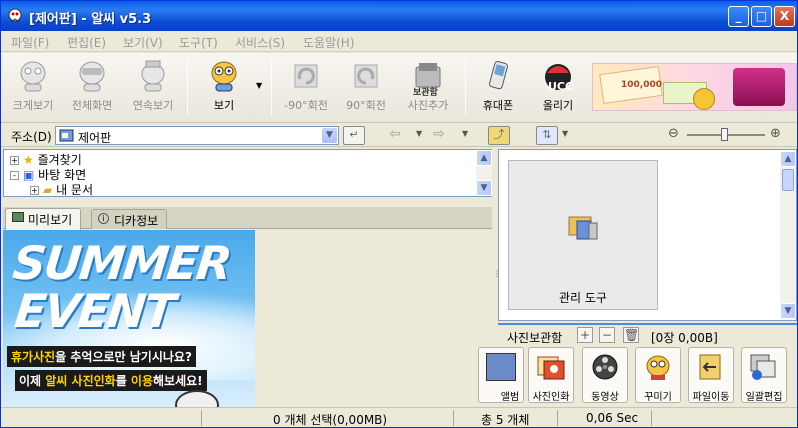 The image size is (798, 428). I want to click on close-button: X, so click(784, 16).